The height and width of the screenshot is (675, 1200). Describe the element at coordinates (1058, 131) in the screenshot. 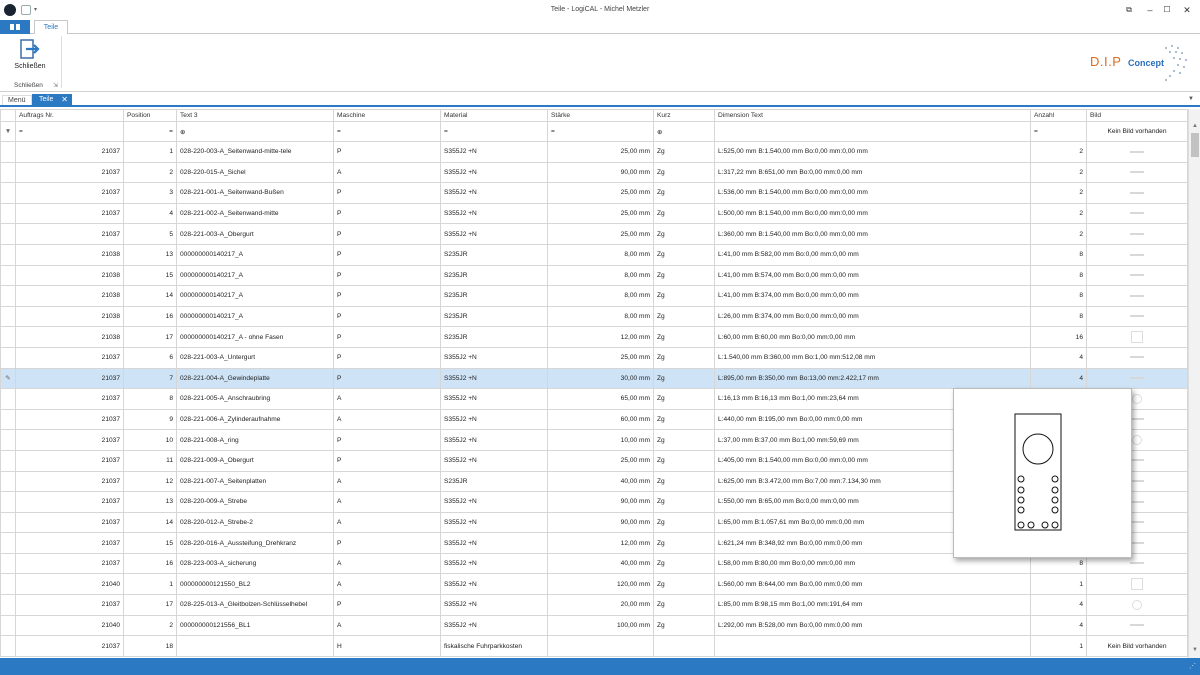

I see `filter-cell: =` at that location.